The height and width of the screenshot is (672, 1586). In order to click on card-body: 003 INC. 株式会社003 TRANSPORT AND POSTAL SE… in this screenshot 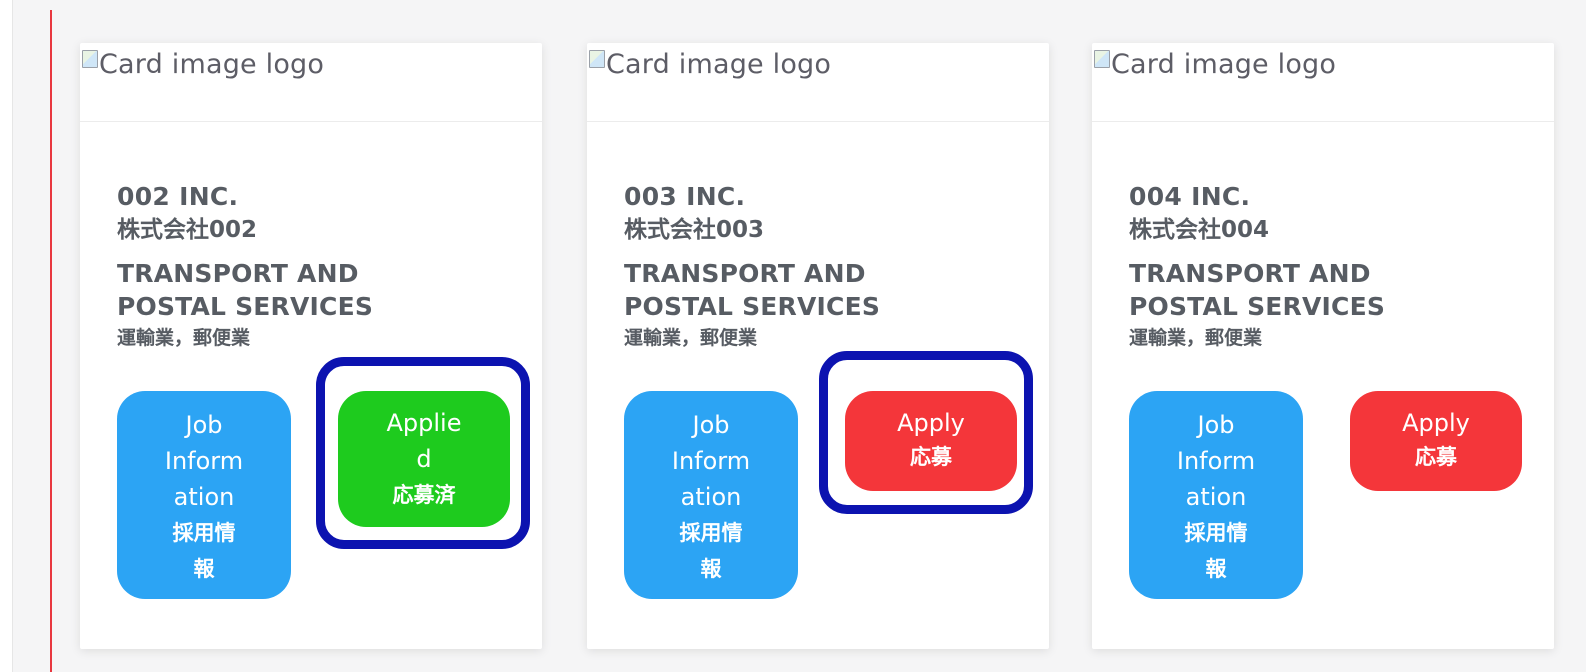, I will do `click(826, 267)`.